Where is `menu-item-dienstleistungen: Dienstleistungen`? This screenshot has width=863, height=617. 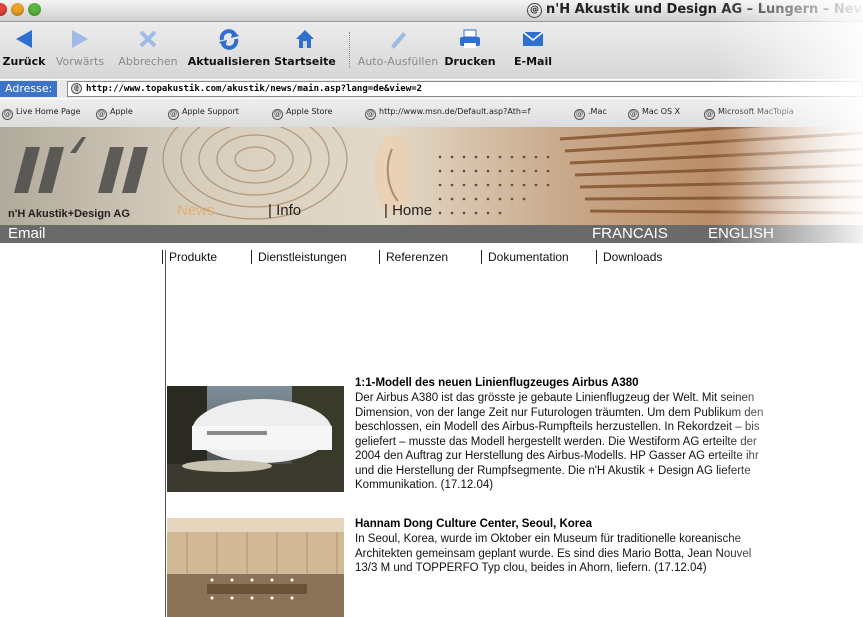 menu-item-dienstleistungen: Dienstleistungen is located at coordinates (299, 257).